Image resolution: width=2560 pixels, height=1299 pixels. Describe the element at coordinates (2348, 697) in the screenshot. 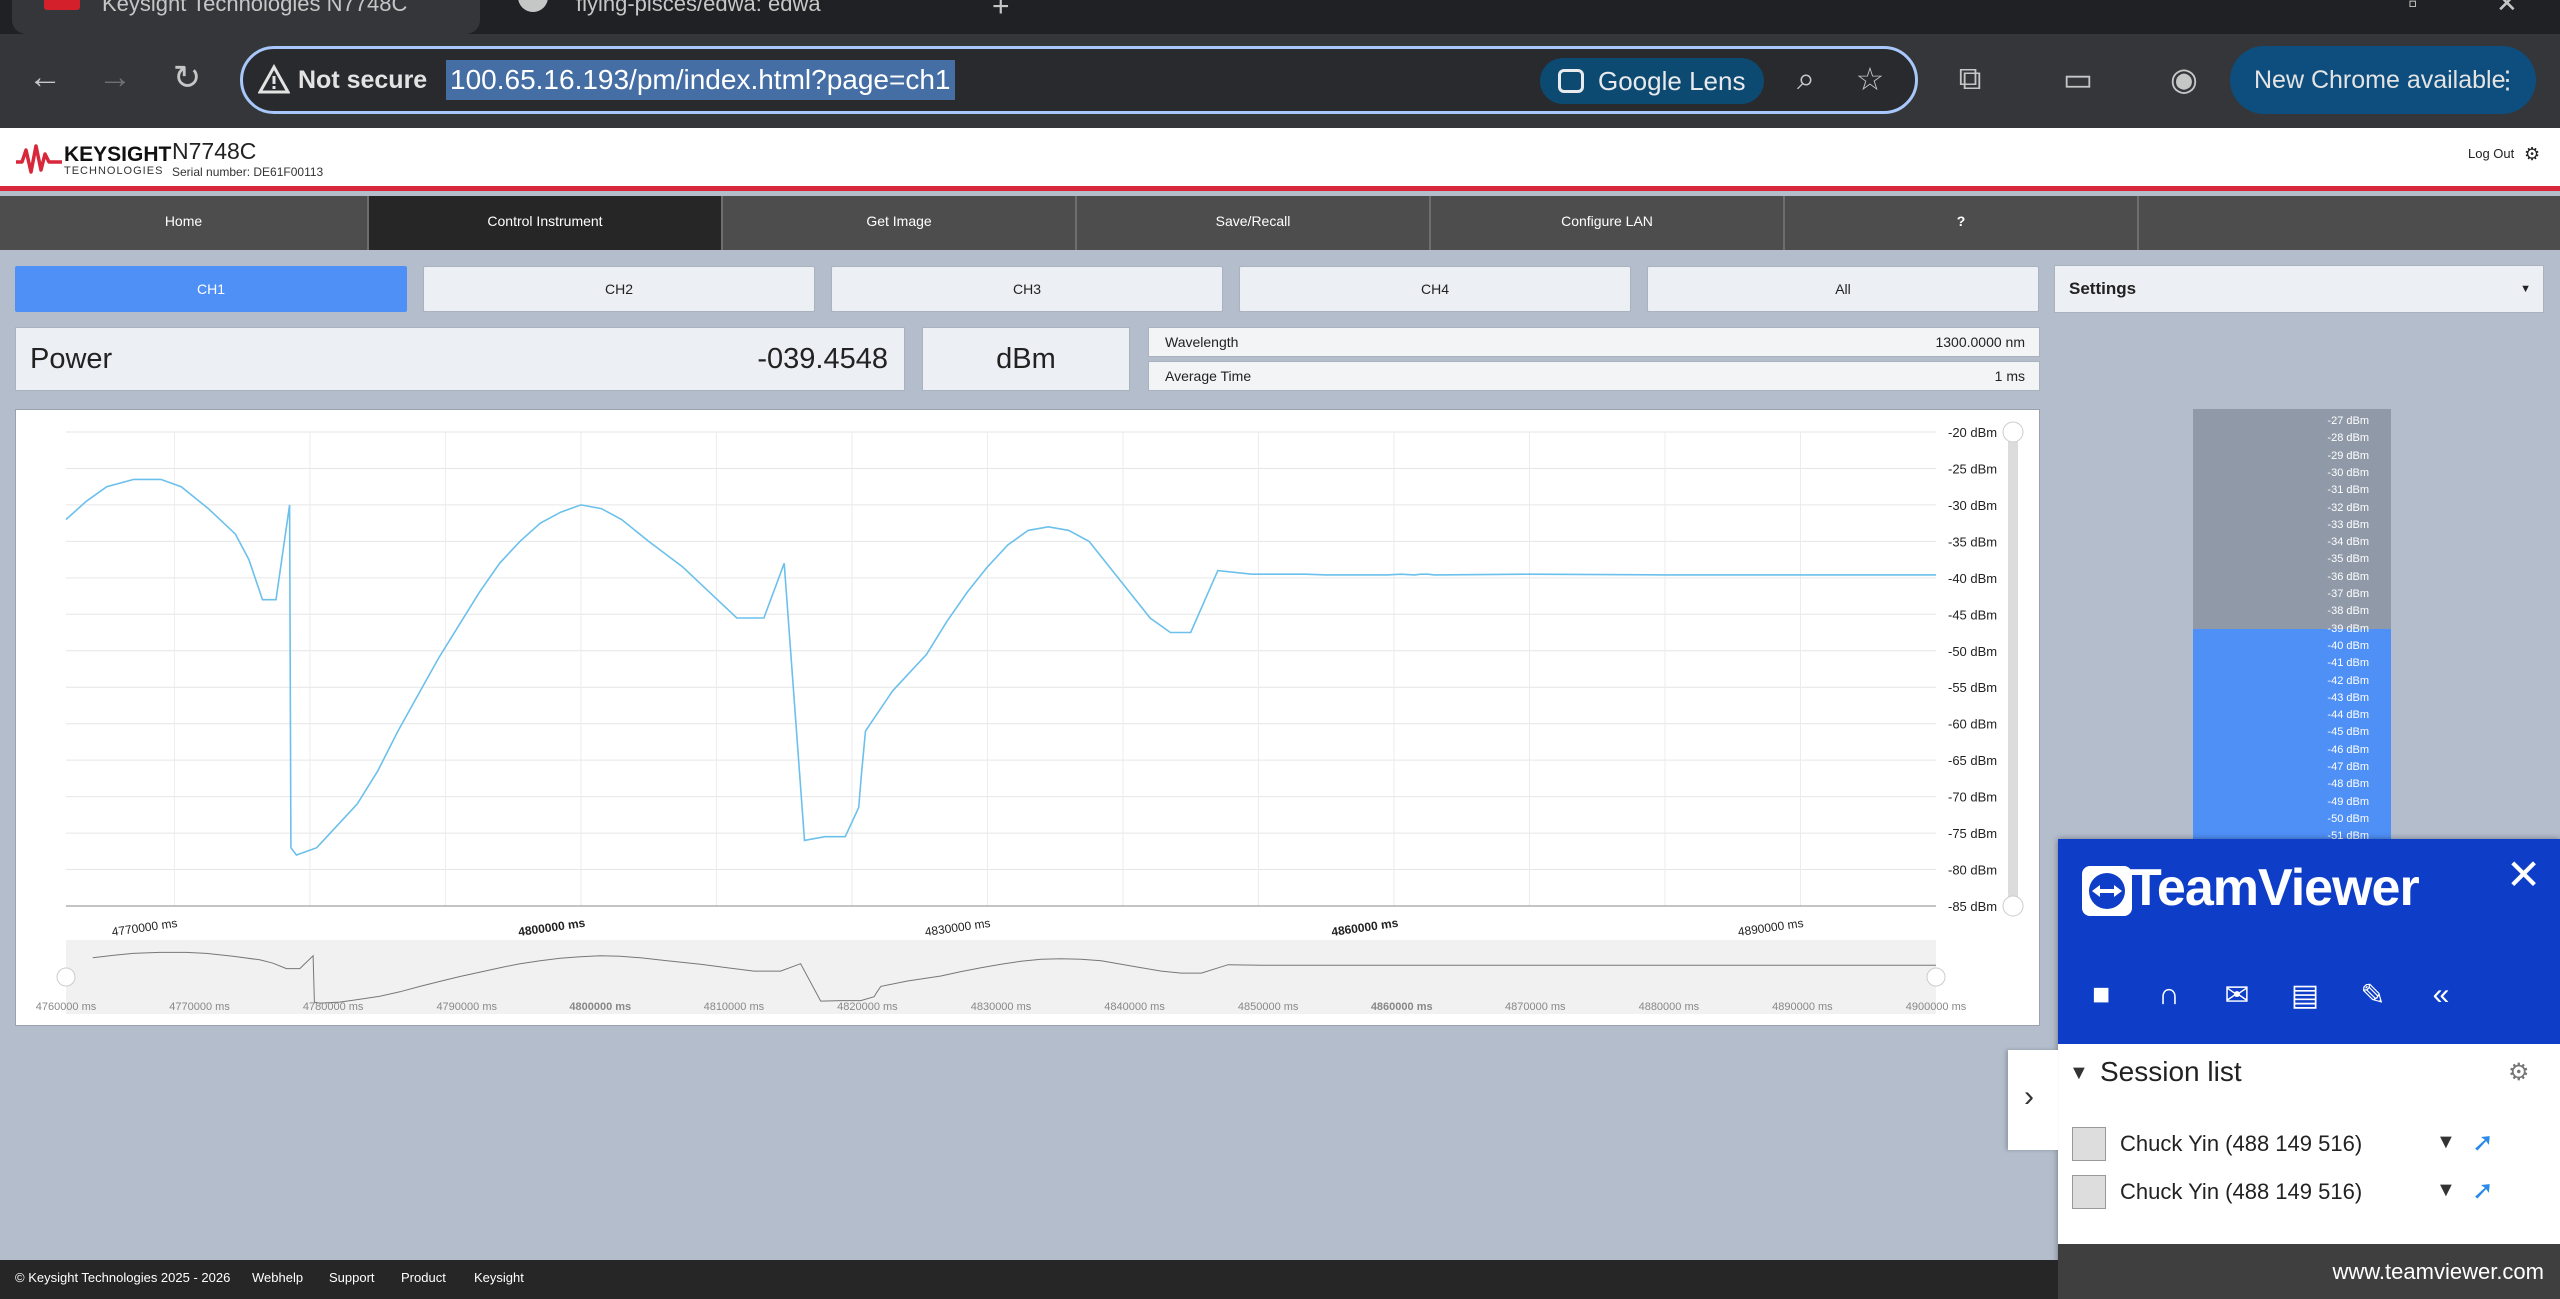

I see `meter-scale-label: -43 dBm` at that location.